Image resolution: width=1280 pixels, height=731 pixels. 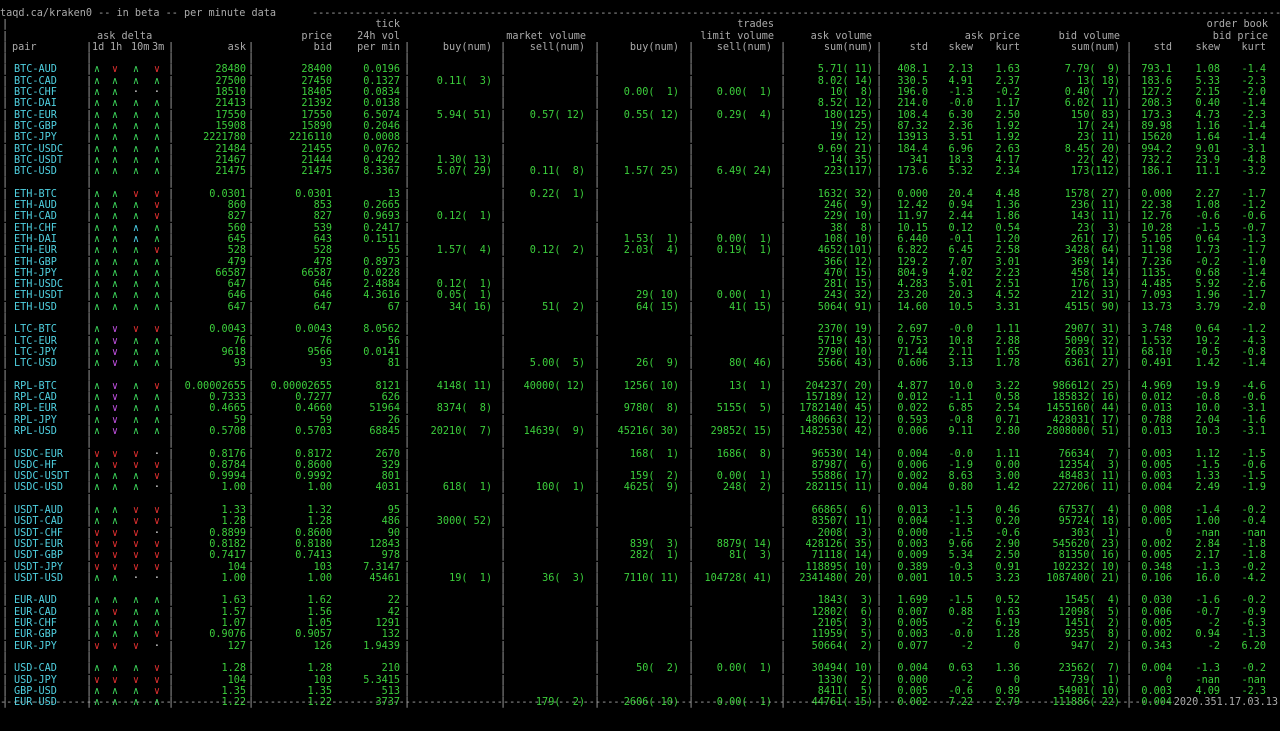 I want to click on pair-label: ETH-GBP, so click(x=49, y=262).